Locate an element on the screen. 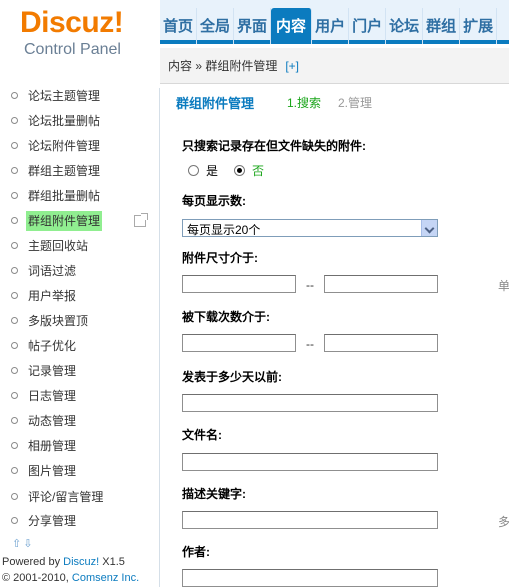 Image resolution: width=509 pixels, height=587 pixels. sidebar-item: 群组主题管理 is located at coordinates (79, 171).